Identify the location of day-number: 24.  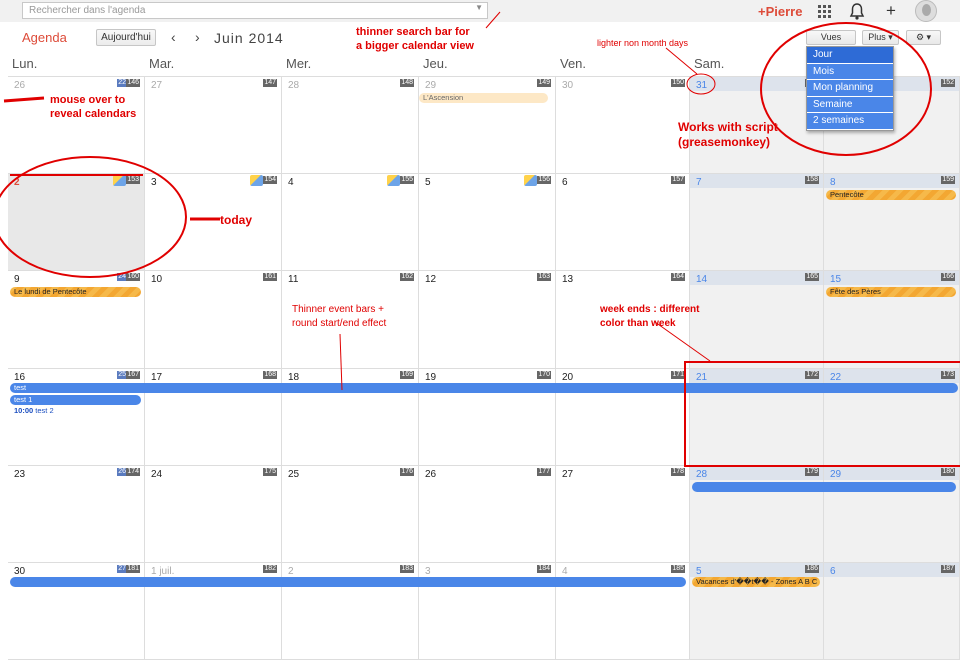
(156, 474).